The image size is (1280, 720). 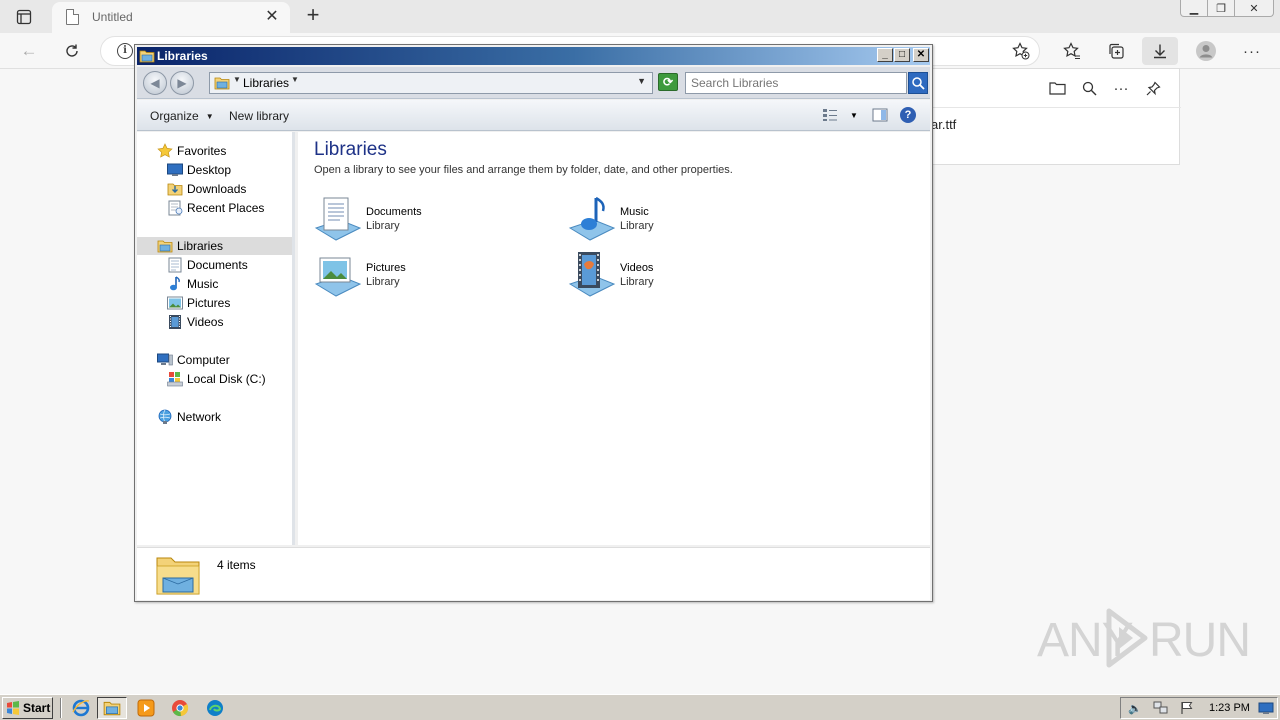 I want to click on help-icon: ?, so click(x=908, y=115).